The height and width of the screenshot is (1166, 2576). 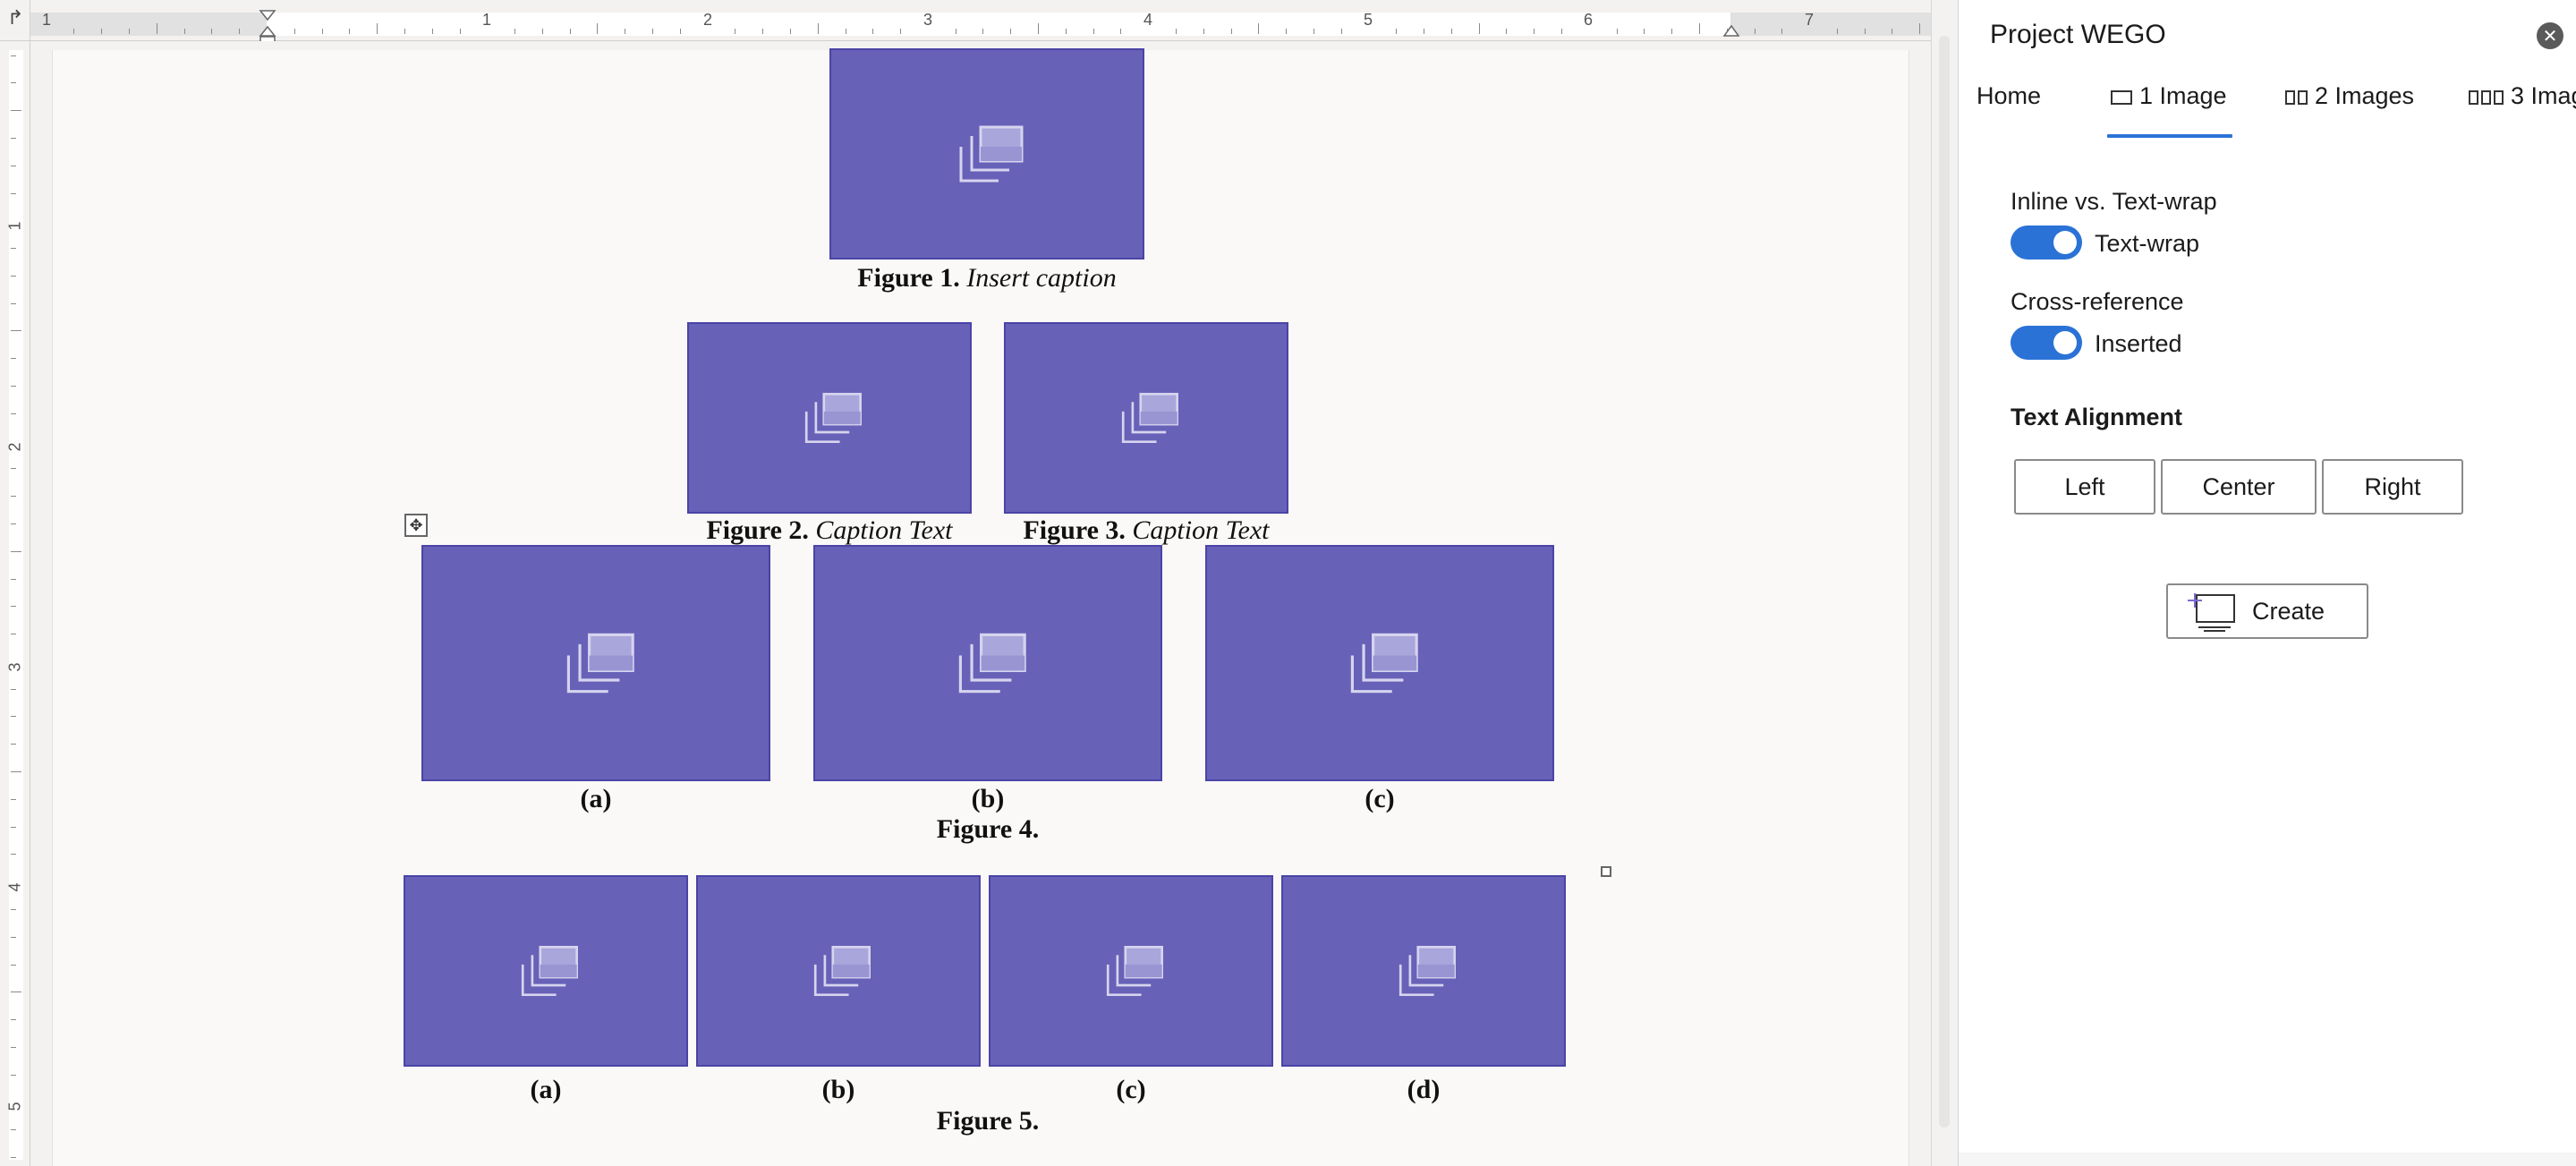 I want to click on figure-2-image, so click(x=829, y=418).